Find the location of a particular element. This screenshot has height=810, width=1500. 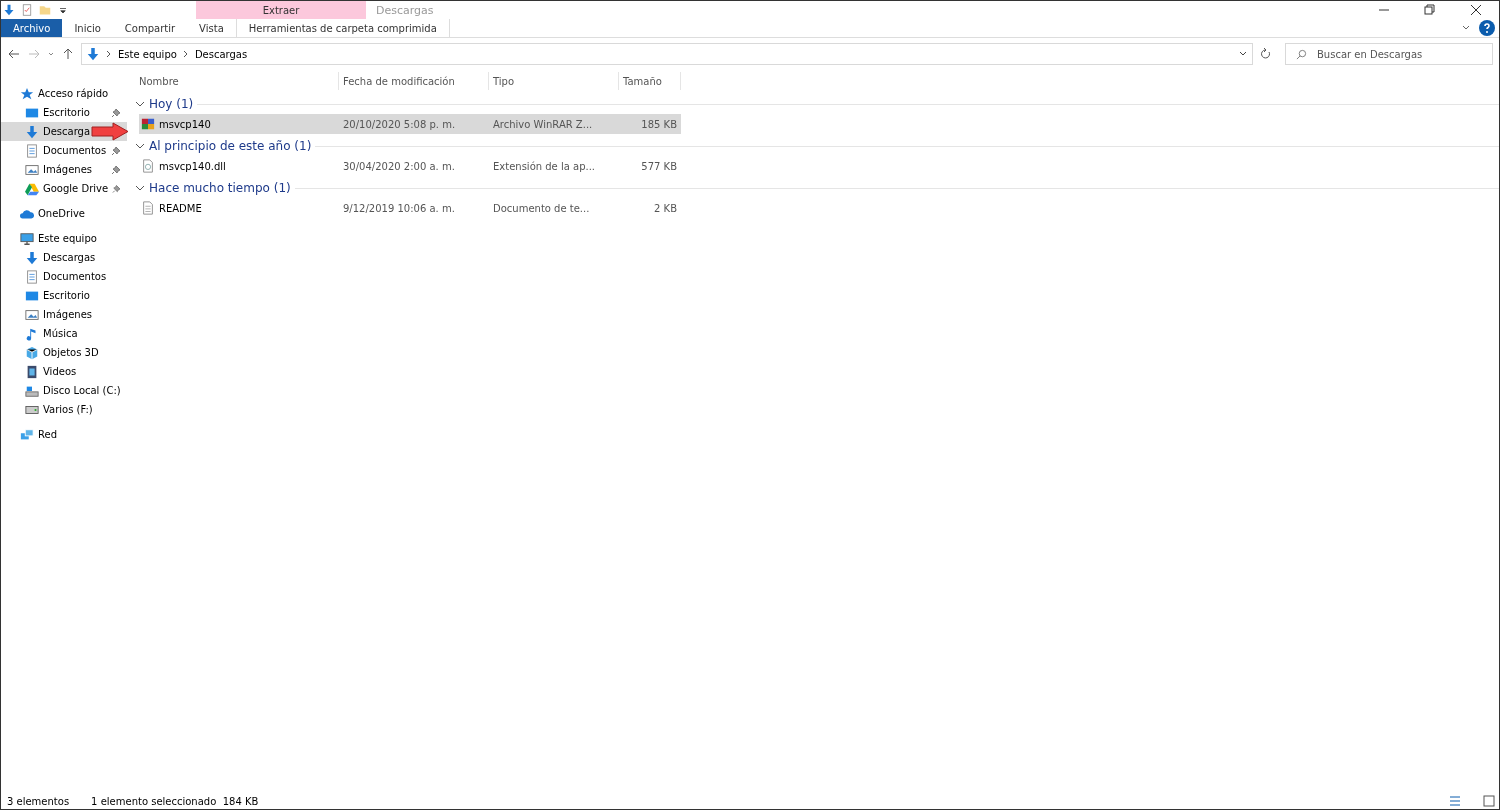

size-cell-text: 2 KB is located at coordinates (665, 208).